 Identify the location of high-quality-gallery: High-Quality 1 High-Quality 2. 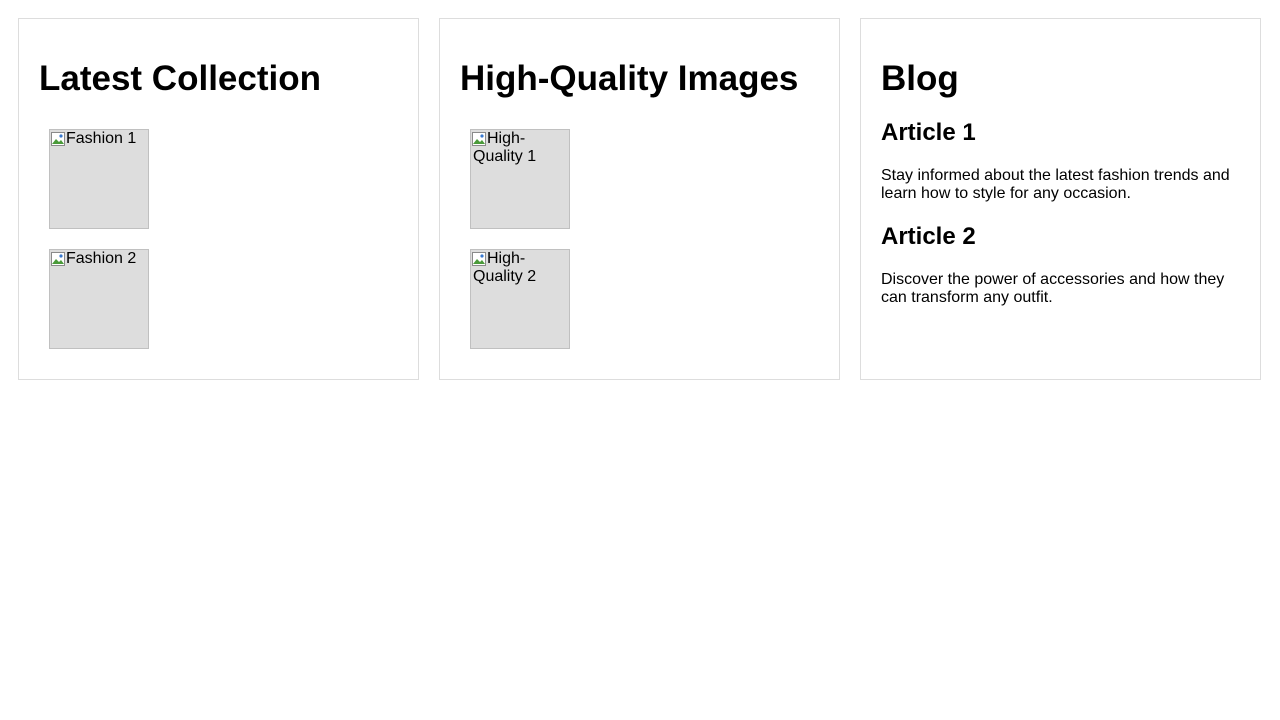
(644, 239).